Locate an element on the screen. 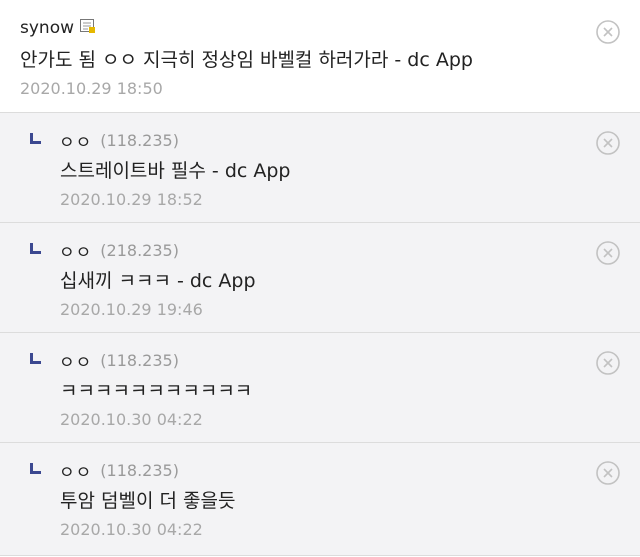 Image resolution: width=640 pixels, height=557 pixels. reply-text: 스트레이트바 필수 - dc App is located at coordinates (175, 171).